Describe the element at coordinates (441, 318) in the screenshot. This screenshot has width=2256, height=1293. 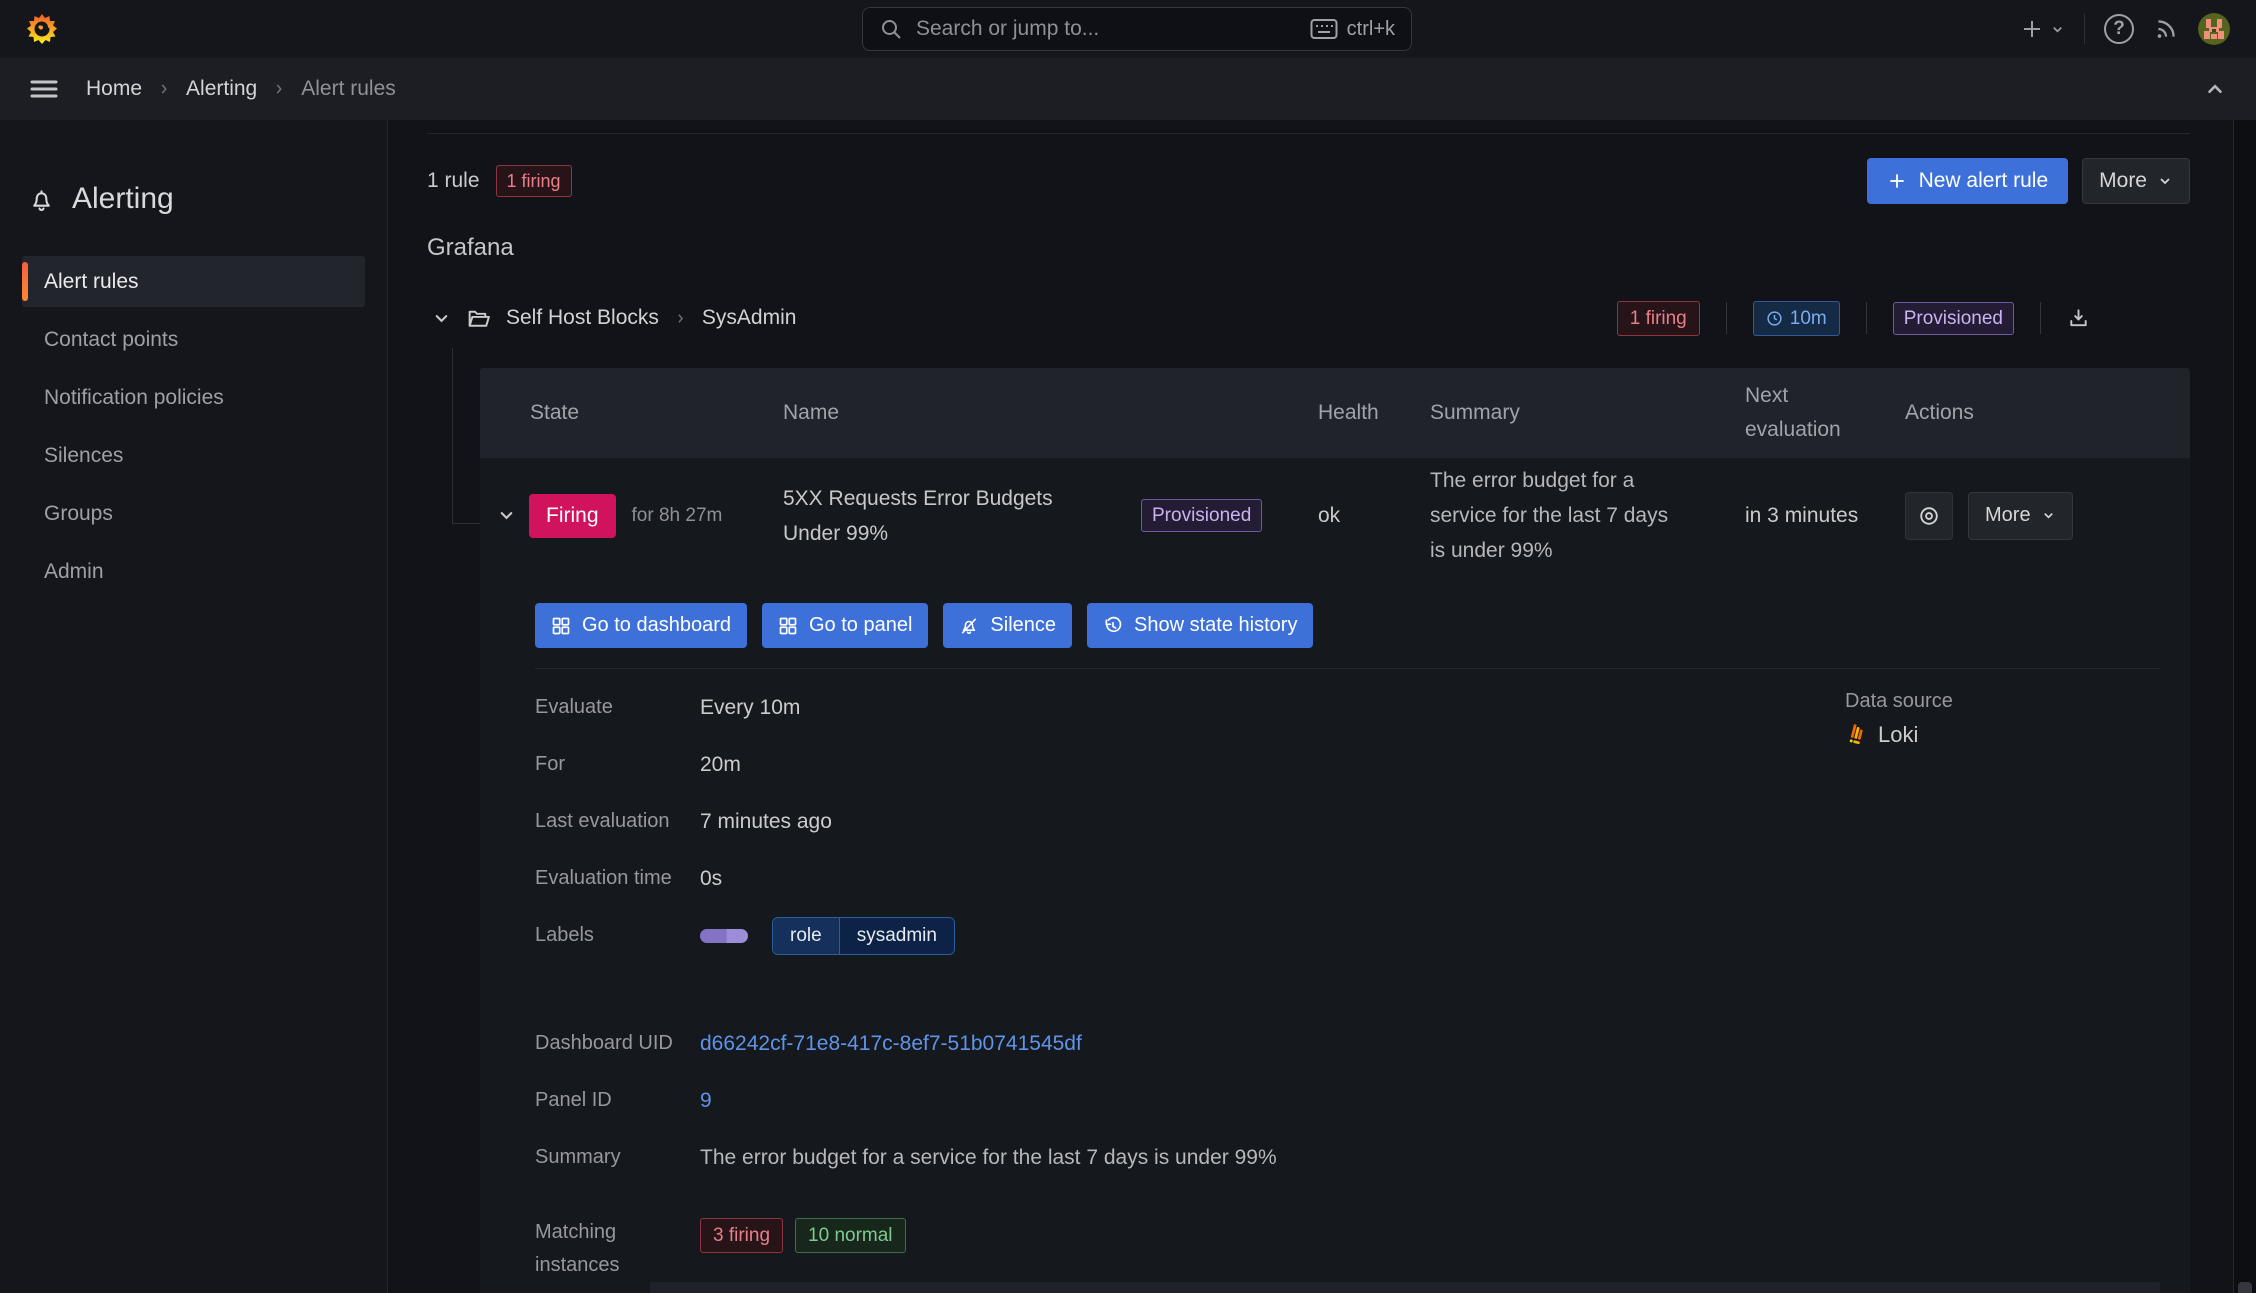
I see `collapse-group-chevron-icon` at that location.